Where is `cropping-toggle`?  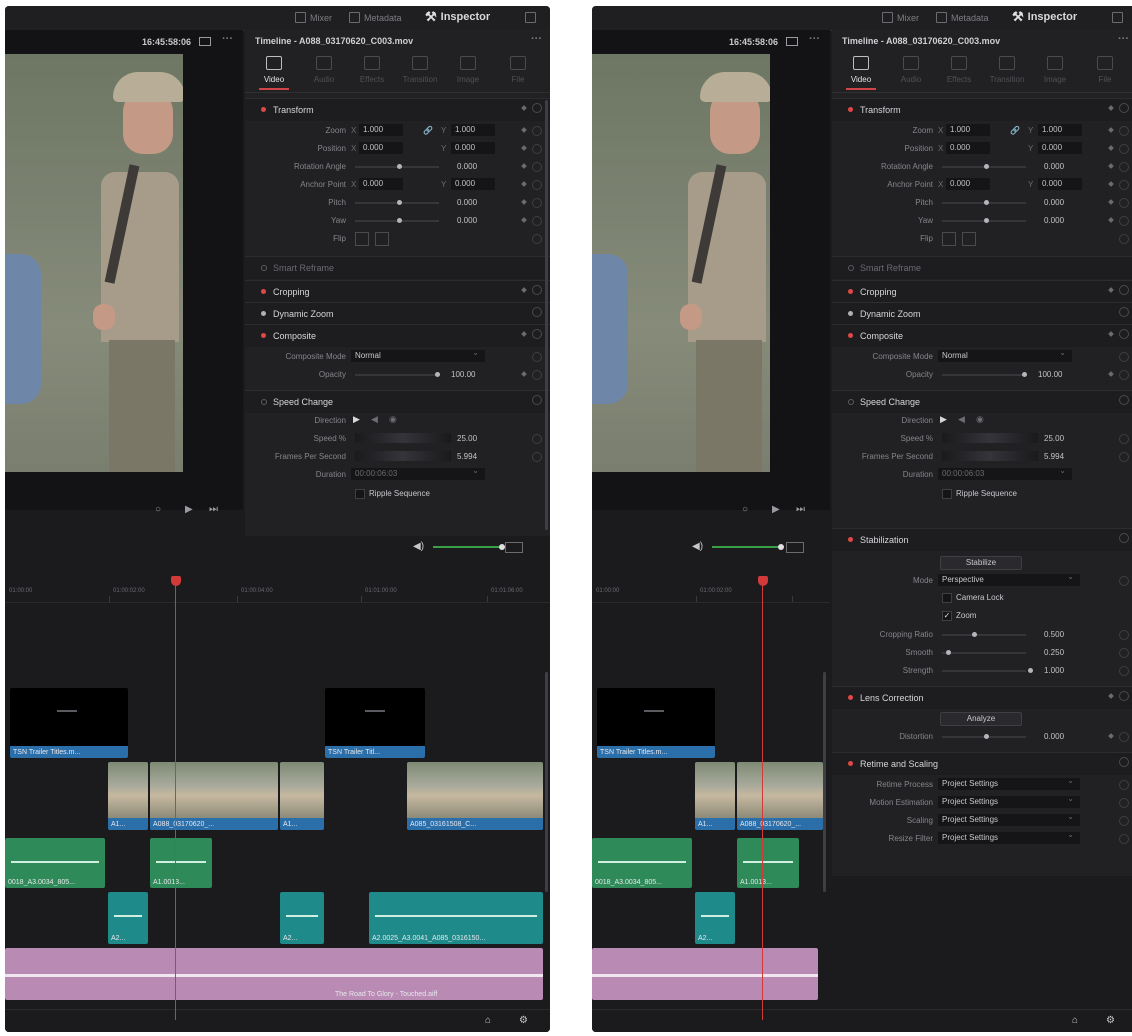 cropping-toggle is located at coordinates (850, 291).